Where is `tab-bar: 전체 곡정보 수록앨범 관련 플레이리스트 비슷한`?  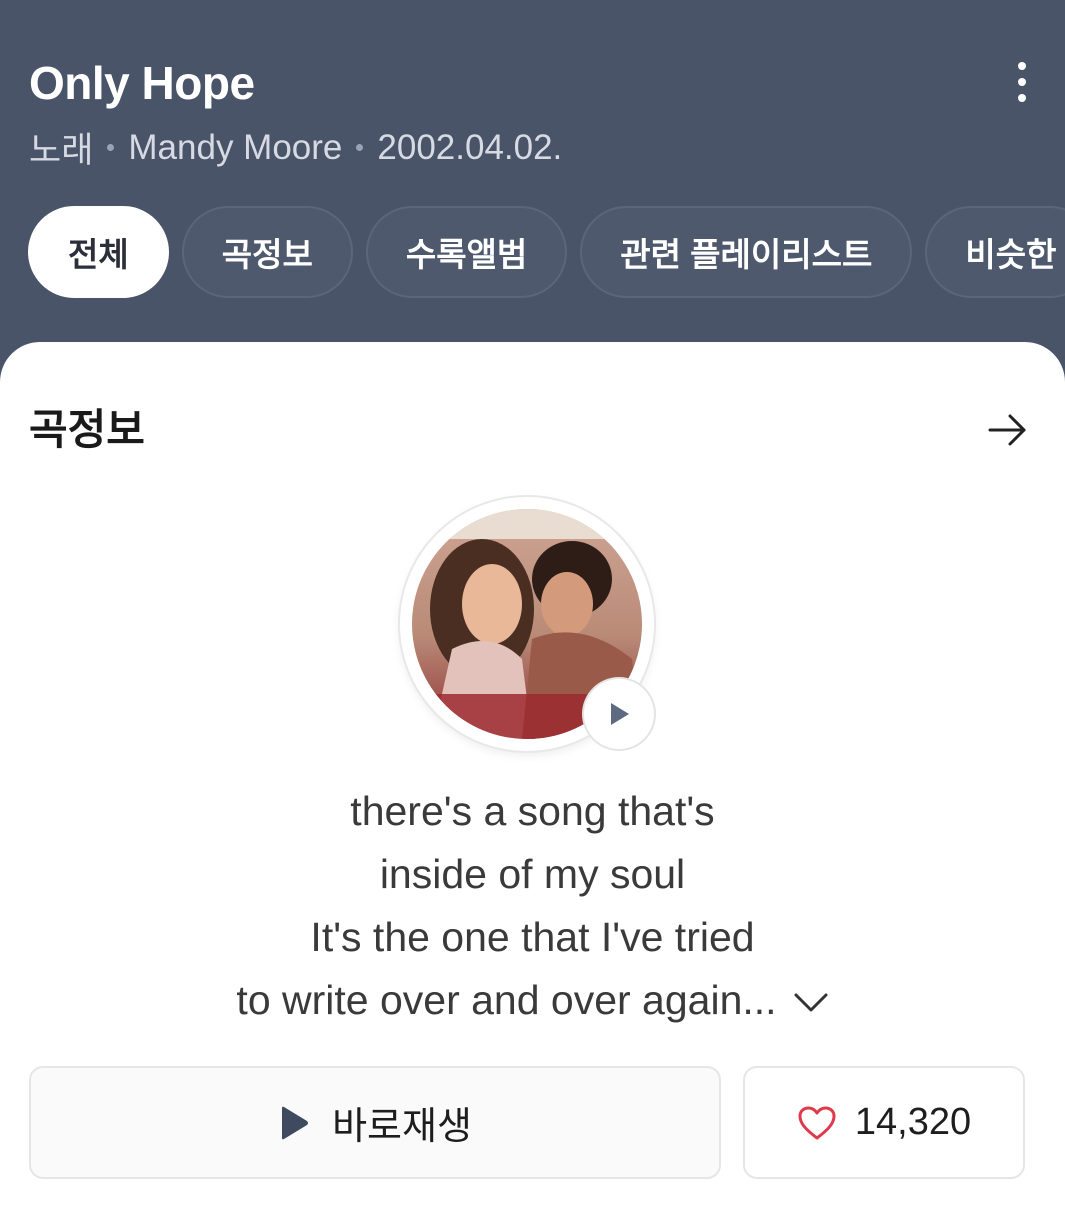 tab-bar: 전체 곡정보 수록앨범 관련 플레이리스트 비슷한 is located at coordinates (546, 252).